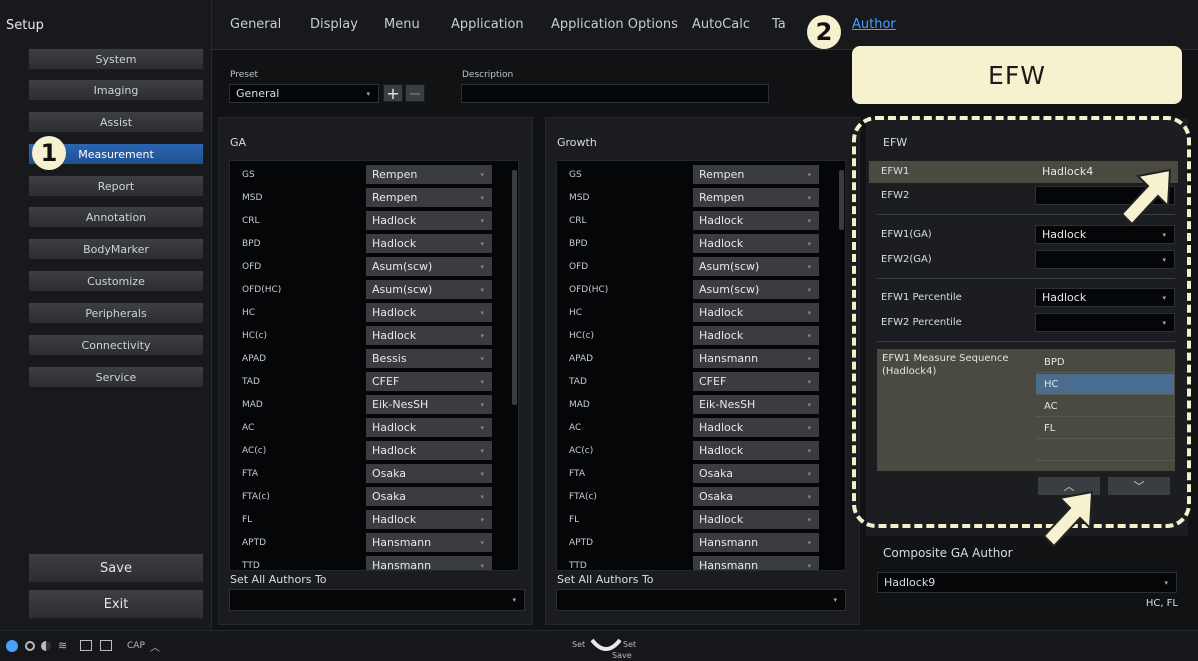 The image size is (1198, 661). What do you see at coordinates (334, 24) in the screenshot?
I see `tab-display: Display` at bounding box center [334, 24].